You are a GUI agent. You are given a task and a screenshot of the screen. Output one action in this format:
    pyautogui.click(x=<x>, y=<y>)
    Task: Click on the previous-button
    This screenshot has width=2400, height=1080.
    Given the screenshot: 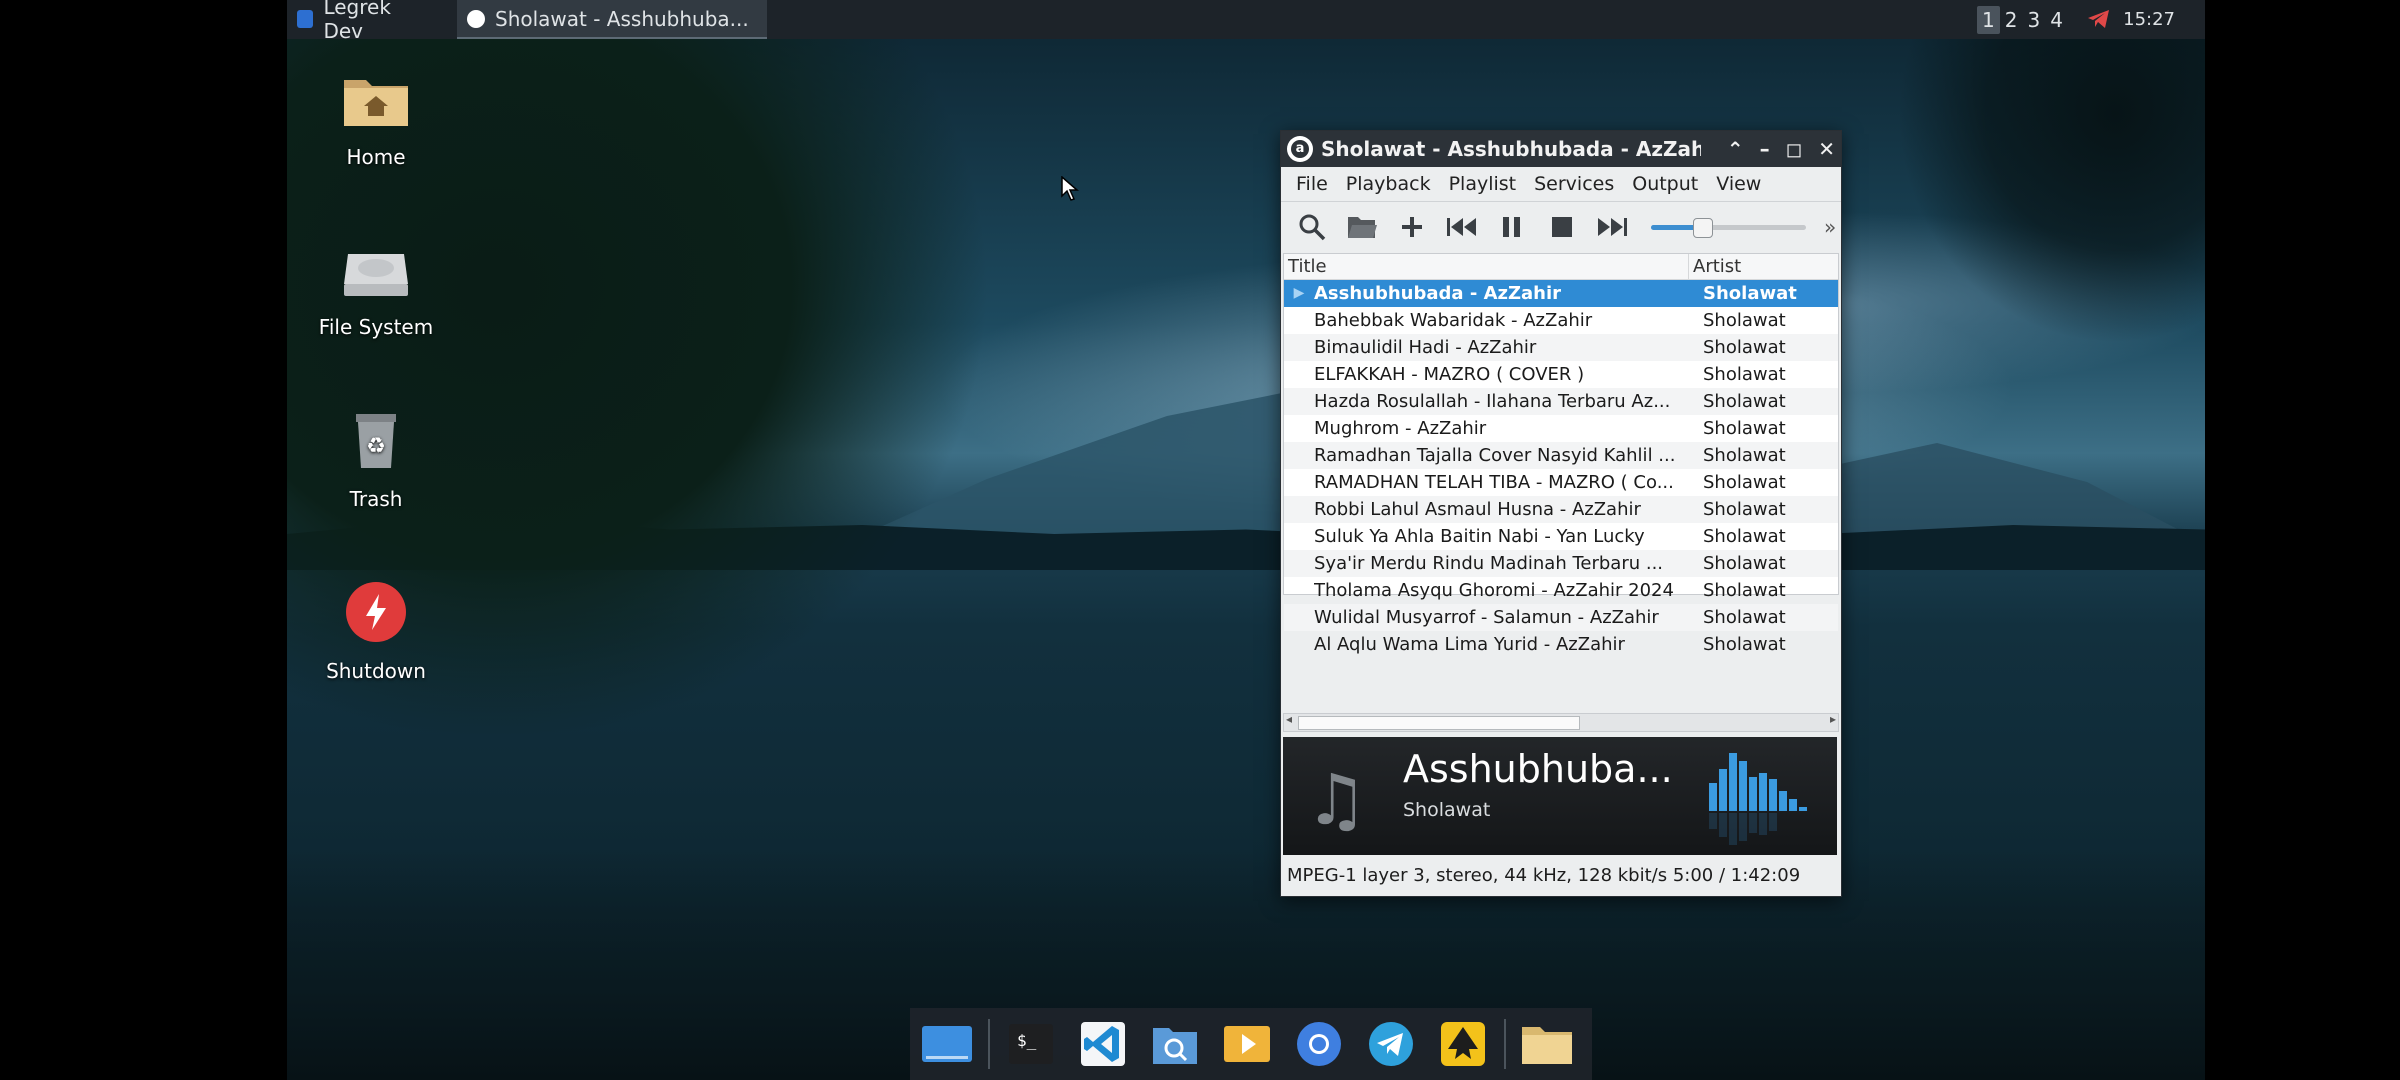 What is the action you would take?
    pyautogui.click(x=1462, y=227)
    